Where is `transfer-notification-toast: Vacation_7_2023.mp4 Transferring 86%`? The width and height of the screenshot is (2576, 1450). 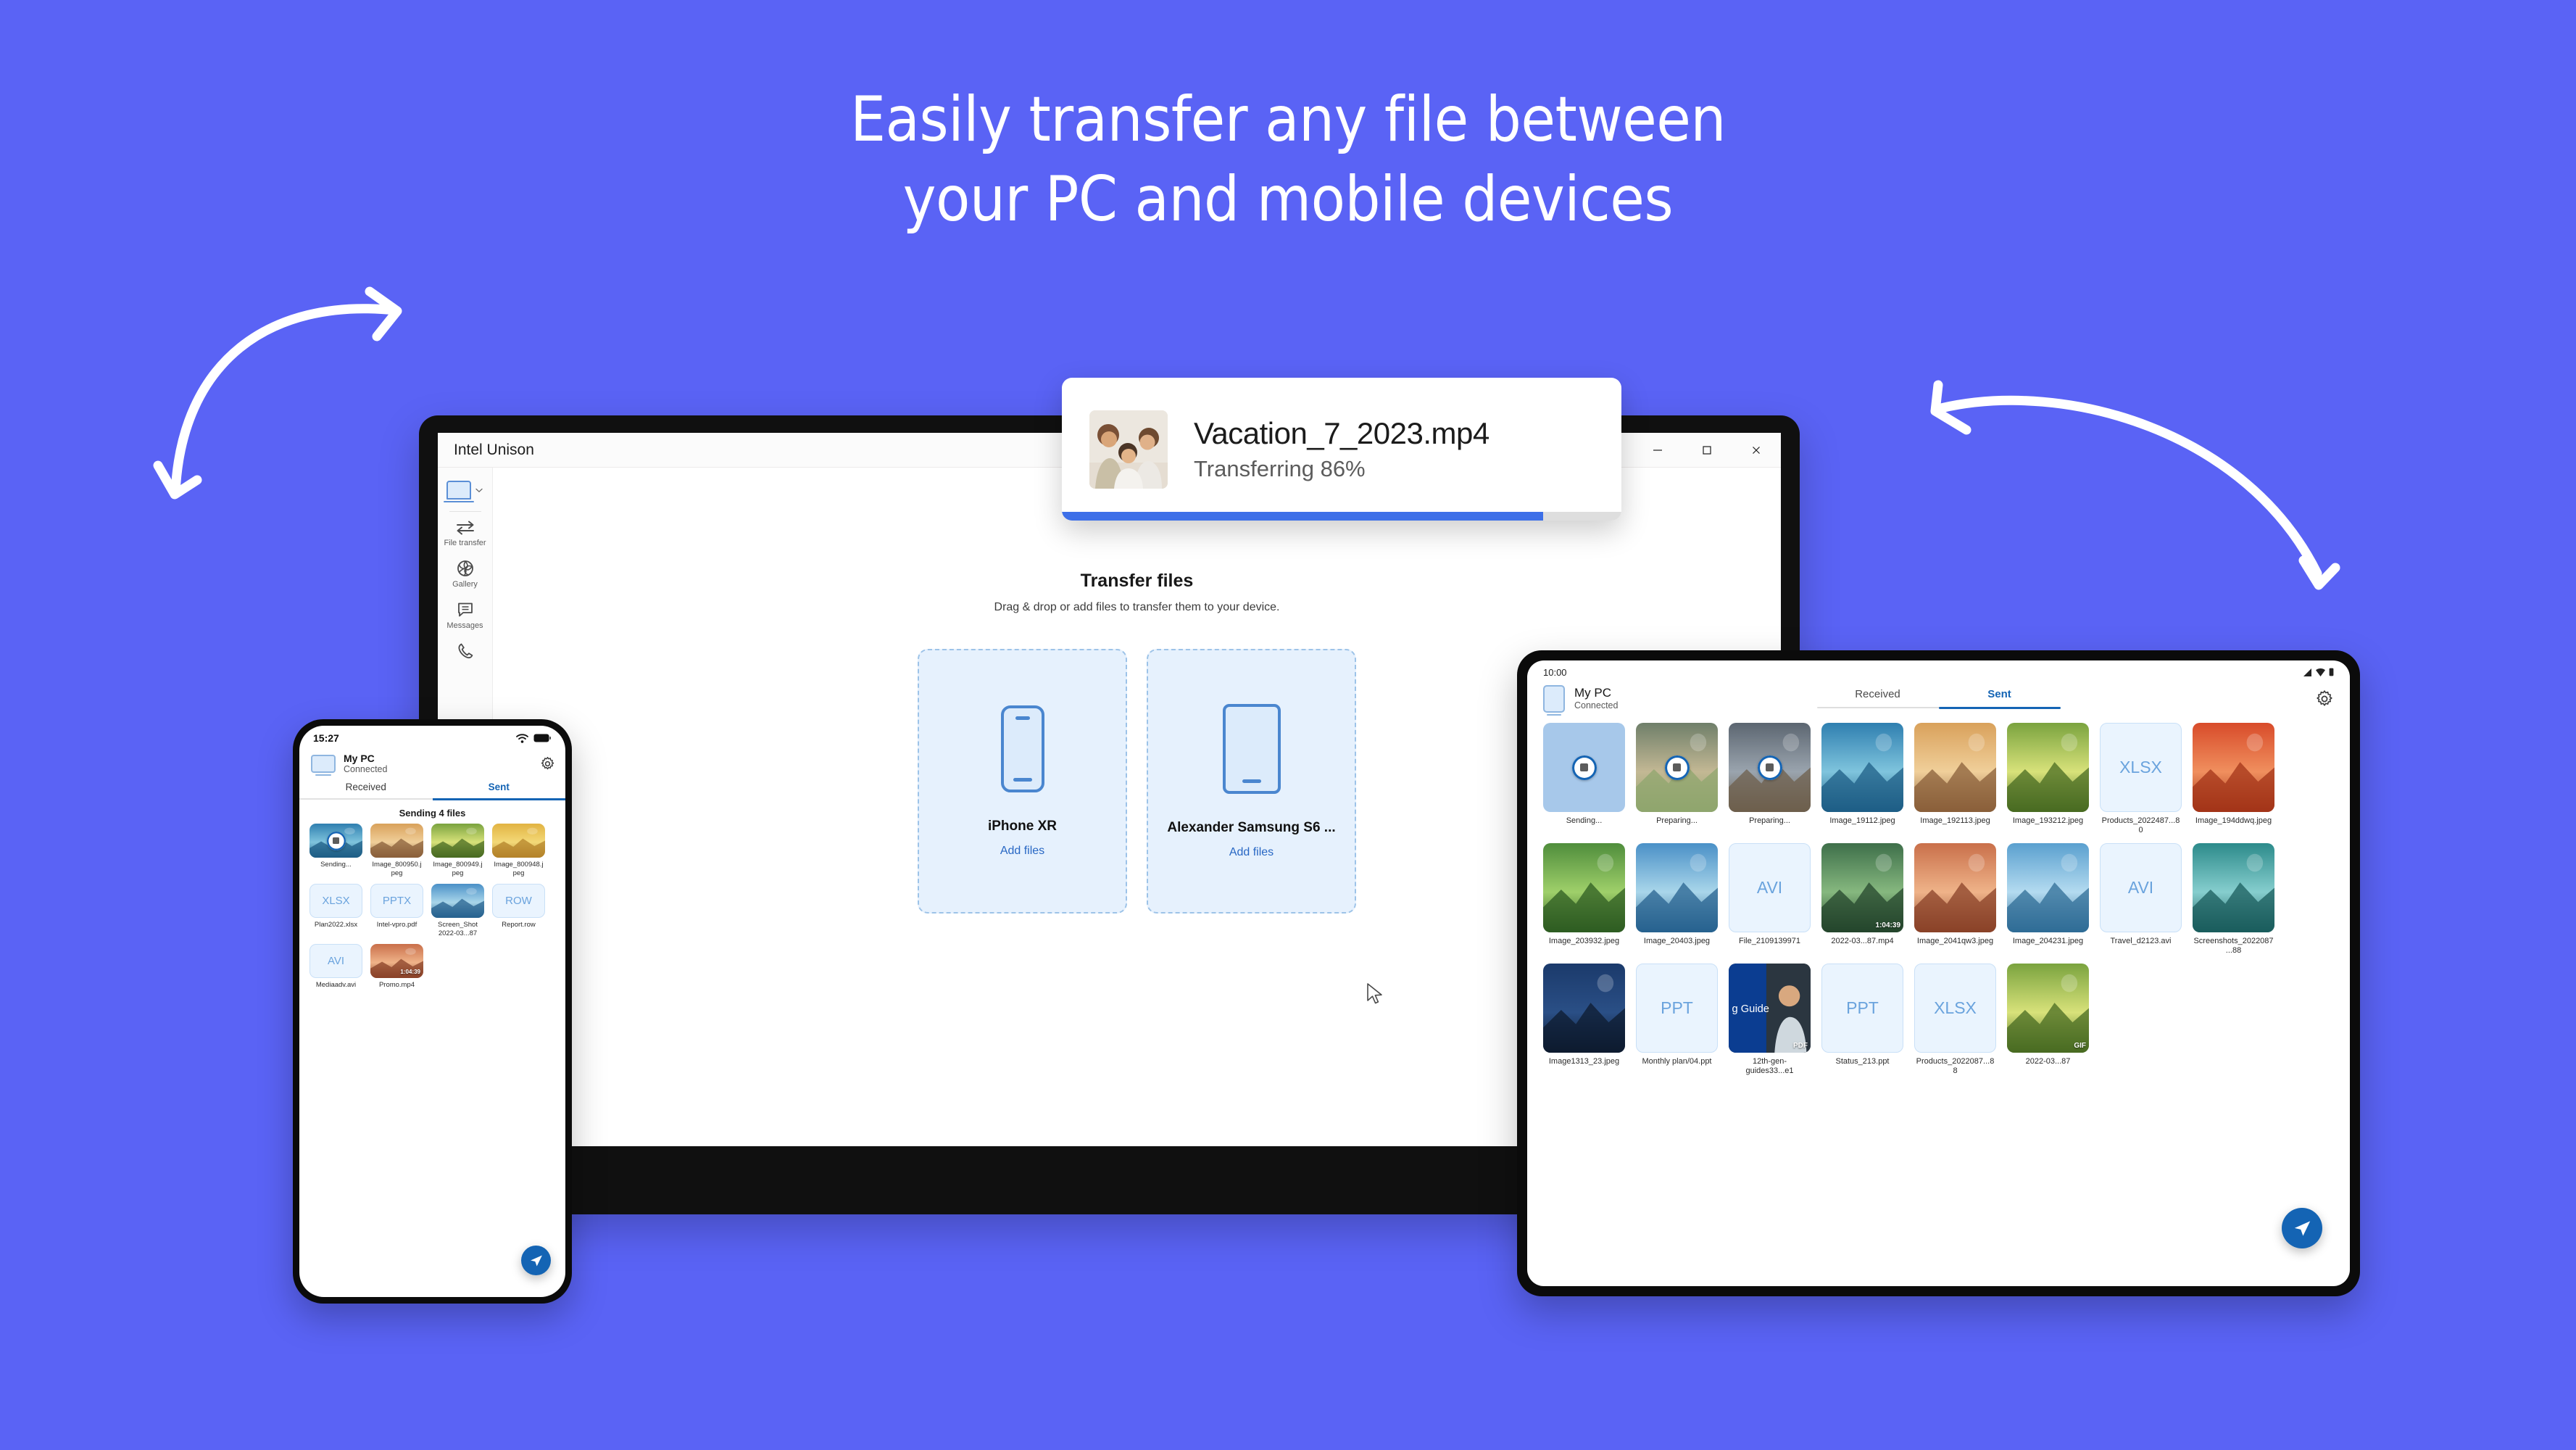
transfer-notification-toast: Vacation_7_2023.mp4 Transferring 86% is located at coordinates (1341, 449).